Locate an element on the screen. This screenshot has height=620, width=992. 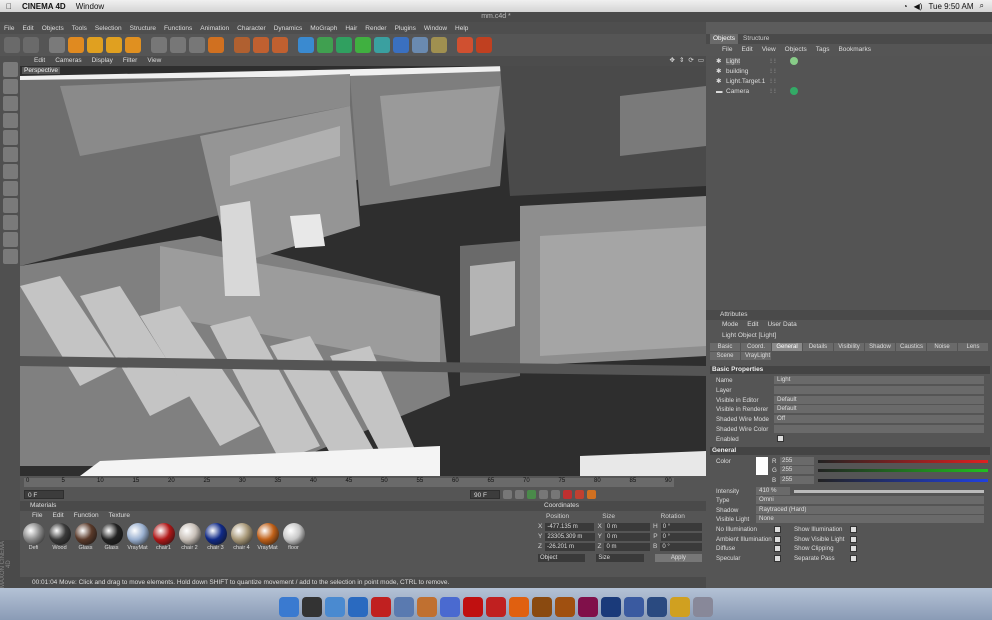
material-item: VrayMat is located at coordinates (267, 537).